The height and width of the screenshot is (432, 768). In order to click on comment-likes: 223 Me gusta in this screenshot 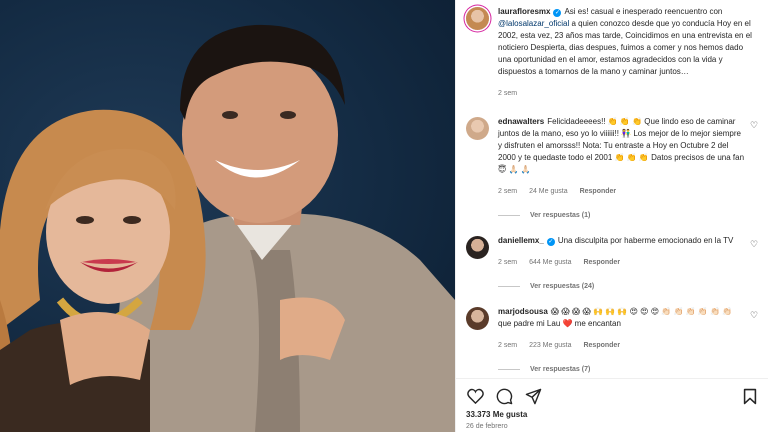, I will do `click(550, 346)`.